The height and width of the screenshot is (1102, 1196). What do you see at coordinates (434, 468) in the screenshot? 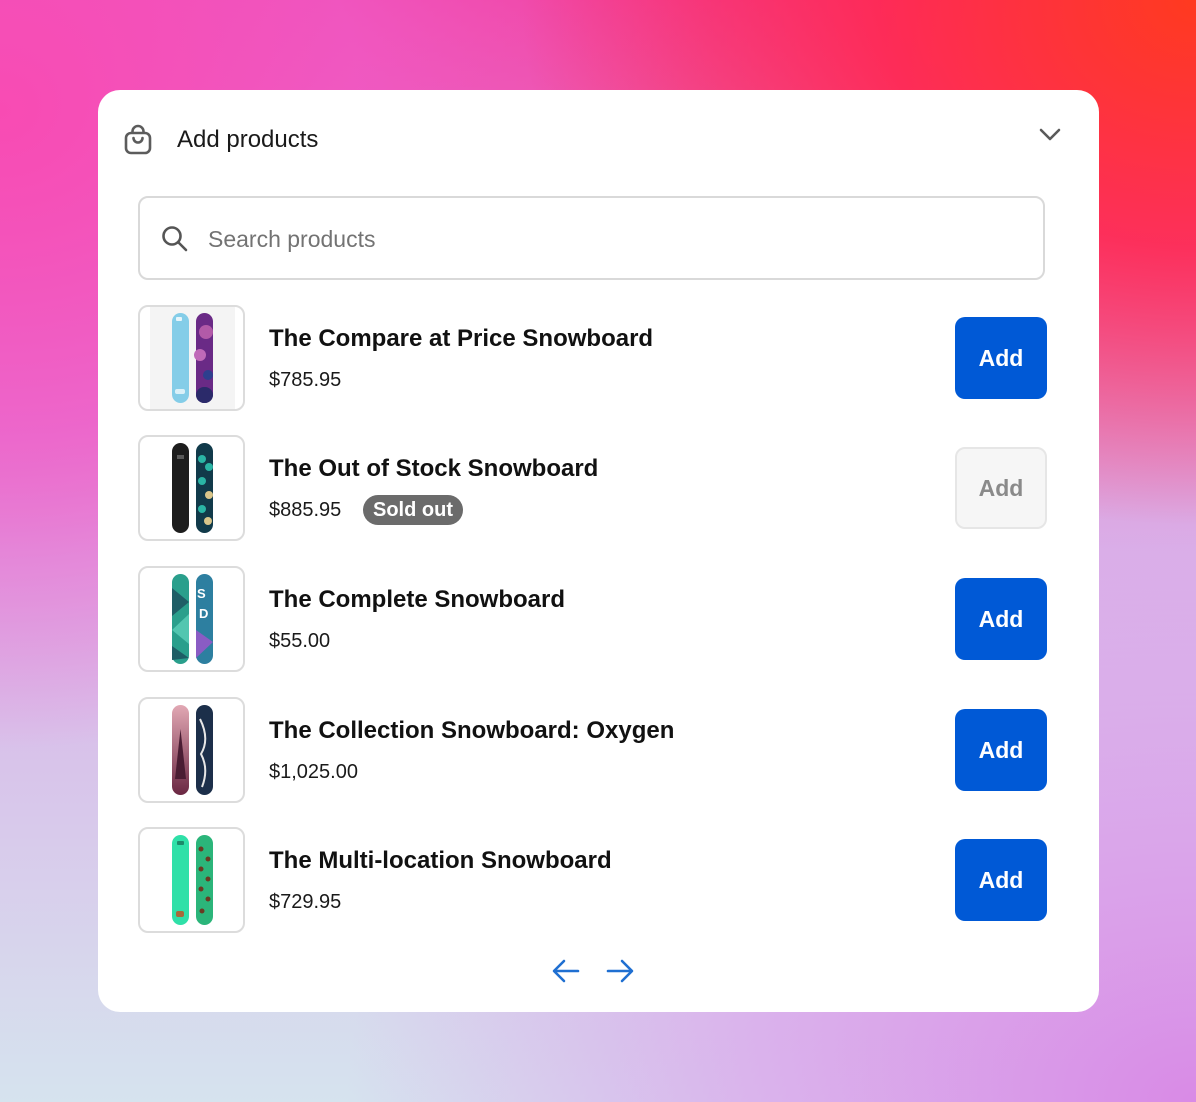
I see `product-name: The Out of Stock Snowboard` at bounding box center [434, 468].